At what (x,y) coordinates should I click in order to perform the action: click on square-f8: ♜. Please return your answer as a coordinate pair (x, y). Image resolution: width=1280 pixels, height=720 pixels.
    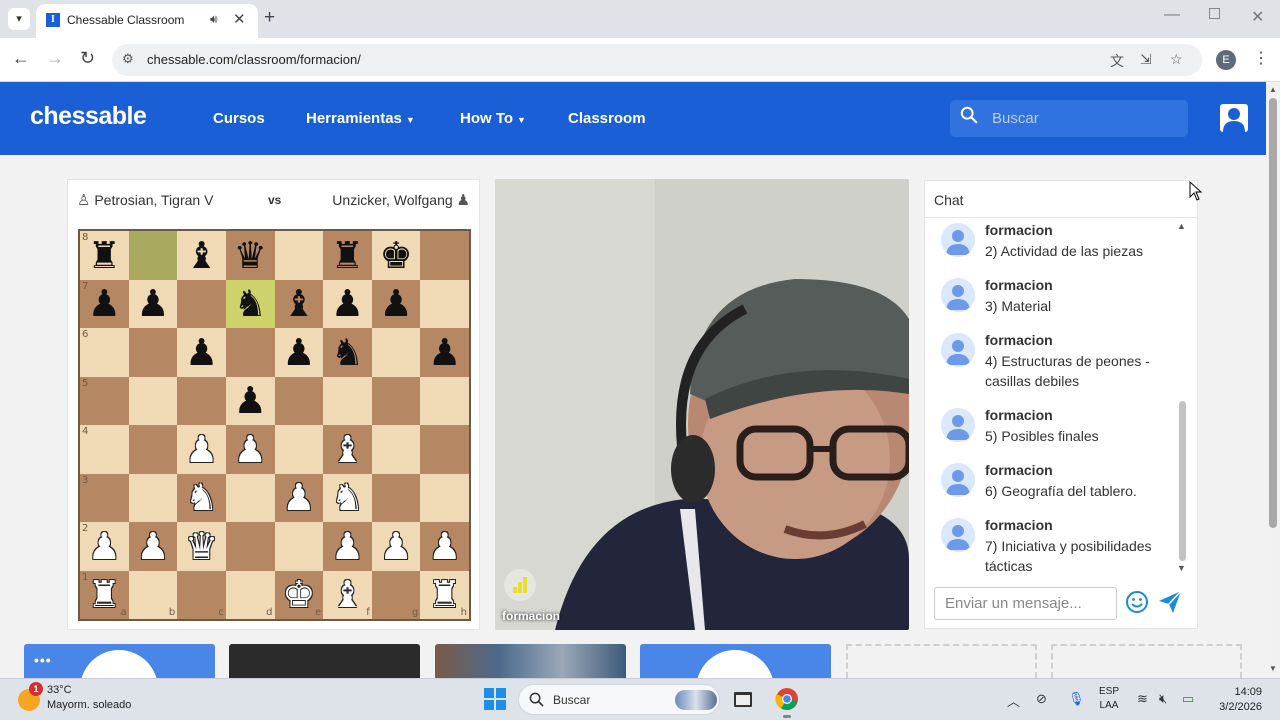
    Looking at the image, I should click on (347, 255).